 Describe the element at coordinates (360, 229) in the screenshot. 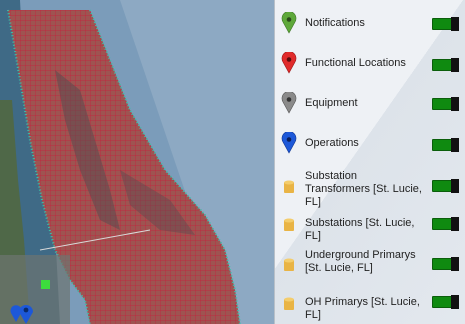

I see `layer-label: Substations [St. Lucie, FL]` at that location.